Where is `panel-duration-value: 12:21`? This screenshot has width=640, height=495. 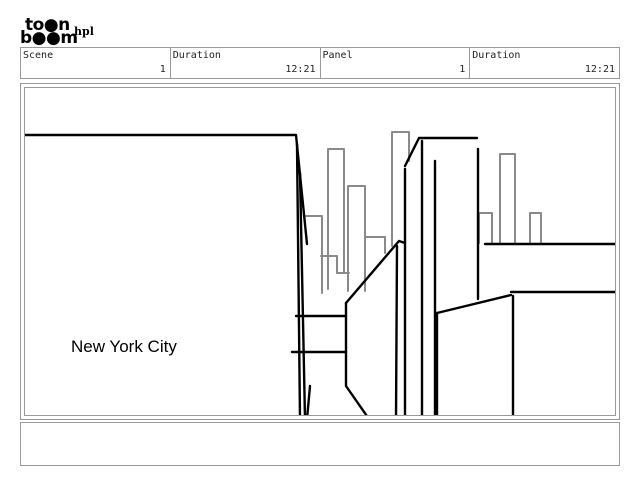
panel-duration-value: 12:21 is located at coordinates (599, 69).